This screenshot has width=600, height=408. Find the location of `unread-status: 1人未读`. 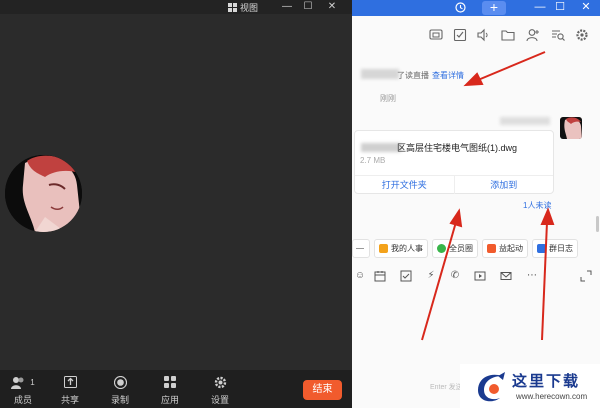

unread-status: 1人未读 is located at coordinates (537, 205).